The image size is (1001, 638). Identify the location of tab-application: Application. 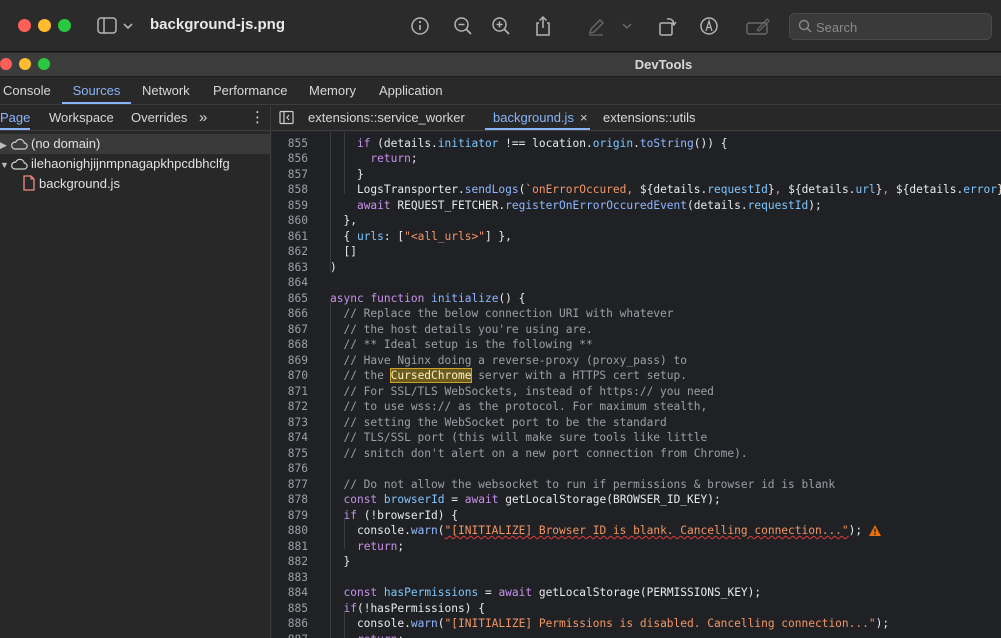
(411, 91).